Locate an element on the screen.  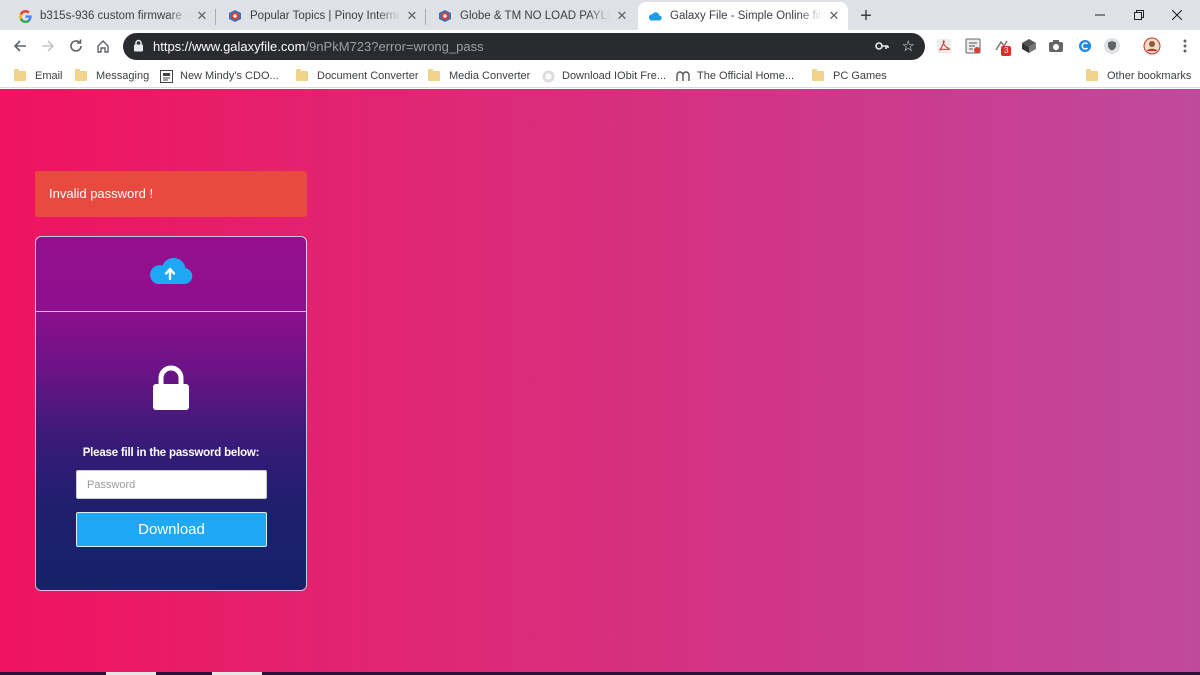
cloud-upload-icon is located at coordinates (170, 273).